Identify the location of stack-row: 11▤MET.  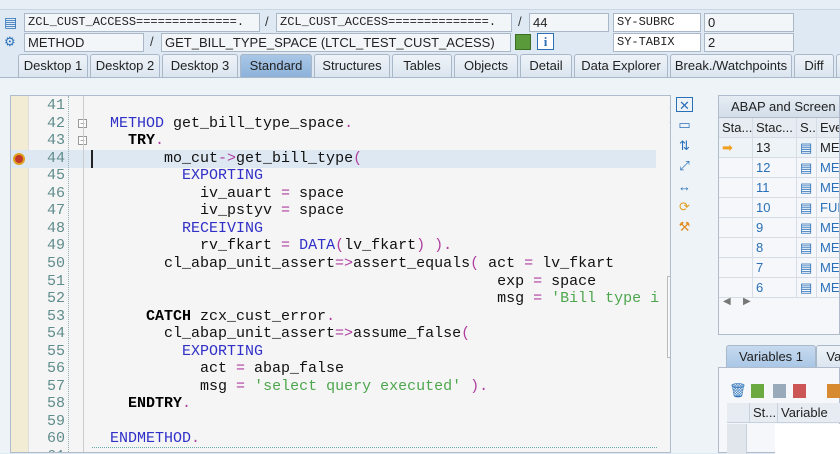
(779, 188).